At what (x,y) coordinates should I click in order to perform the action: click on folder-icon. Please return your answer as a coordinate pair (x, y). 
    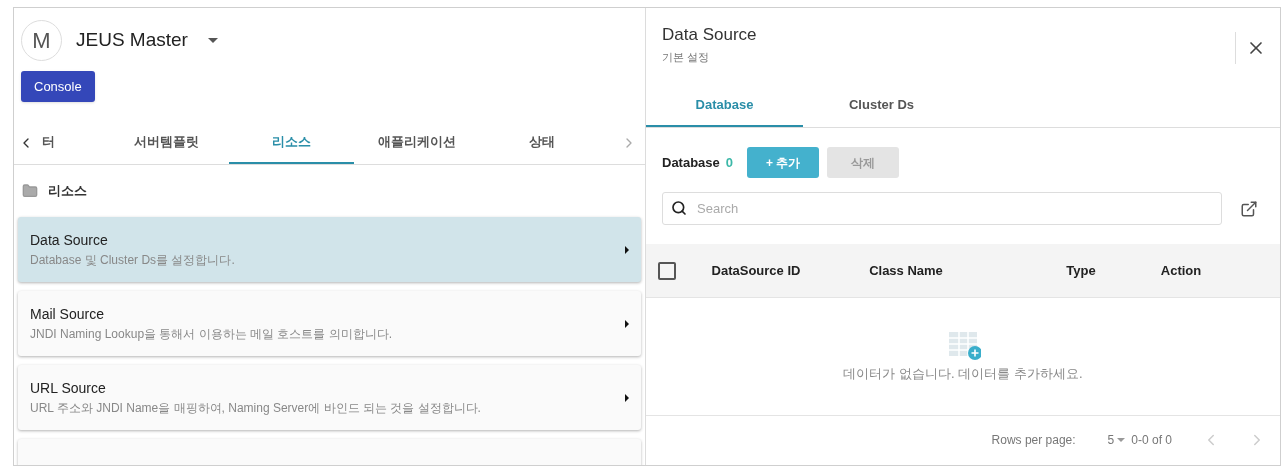
    Looking at the image, I should click on (30, 191).